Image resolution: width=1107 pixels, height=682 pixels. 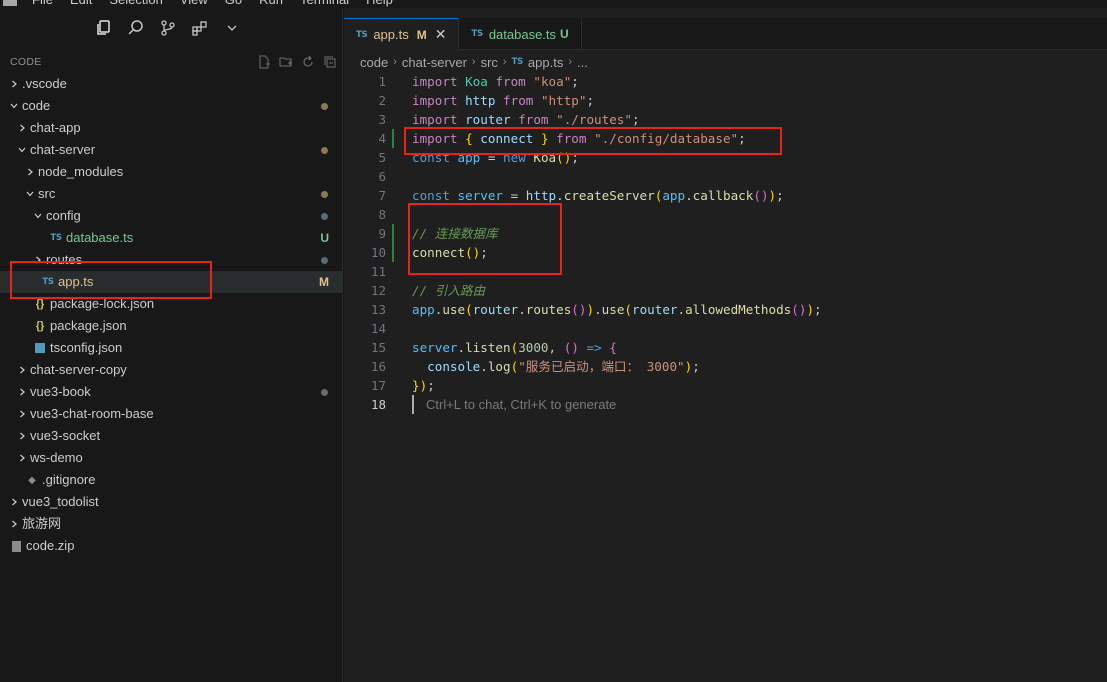 I want to click on tree-folder: config, so click(x=171, y=216).